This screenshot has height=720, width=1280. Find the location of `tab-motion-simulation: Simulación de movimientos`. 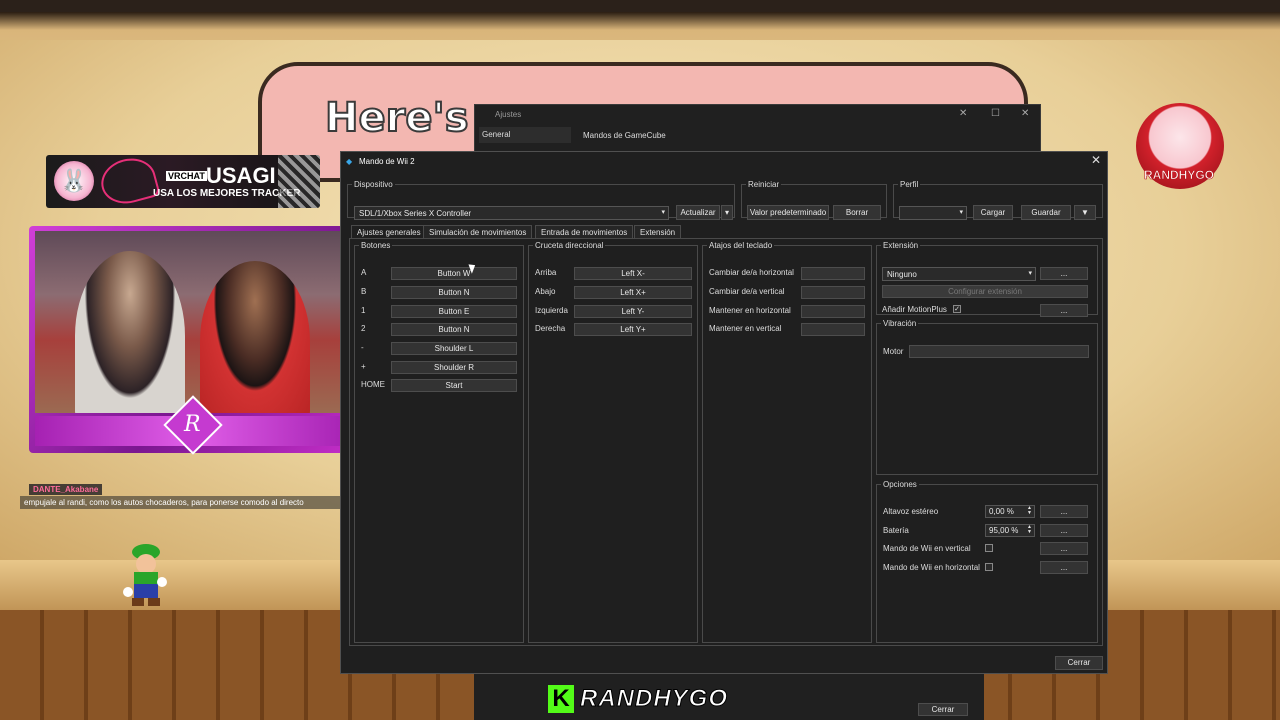

tab-motion-simulation: Simulación de movimientos is located at coordinates (478, 232).